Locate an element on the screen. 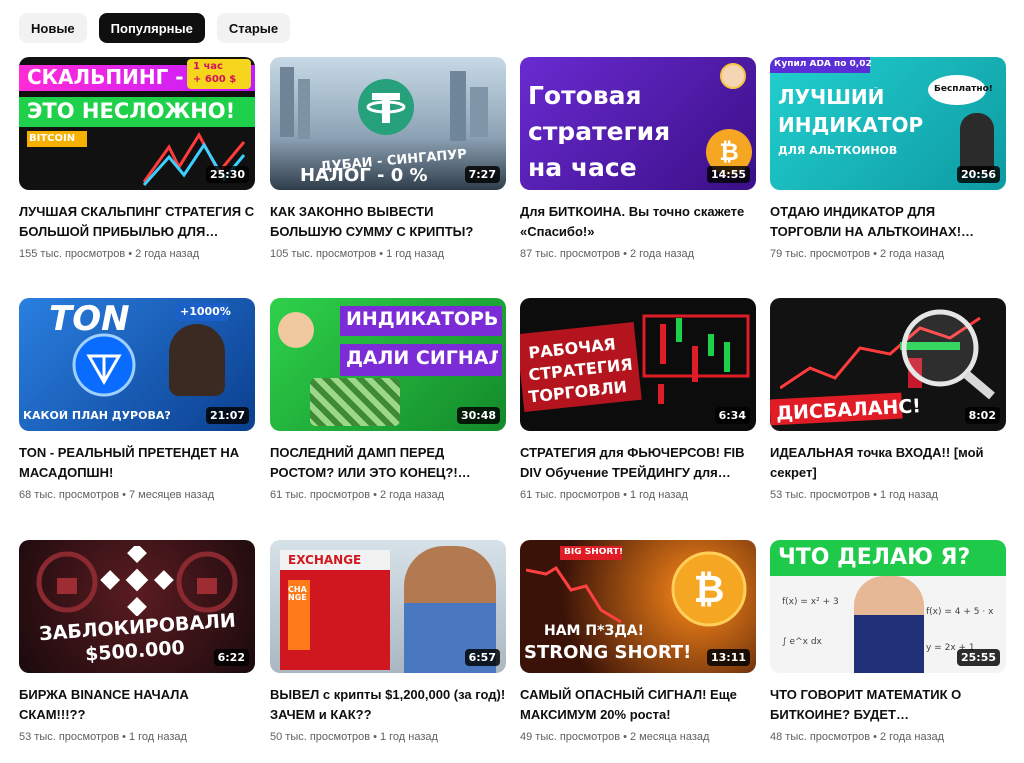 This screenshot has width=1024, height=763. video-meta: 87 тыс. просмотров • 2 года назад is located at coordinates (638, 254).